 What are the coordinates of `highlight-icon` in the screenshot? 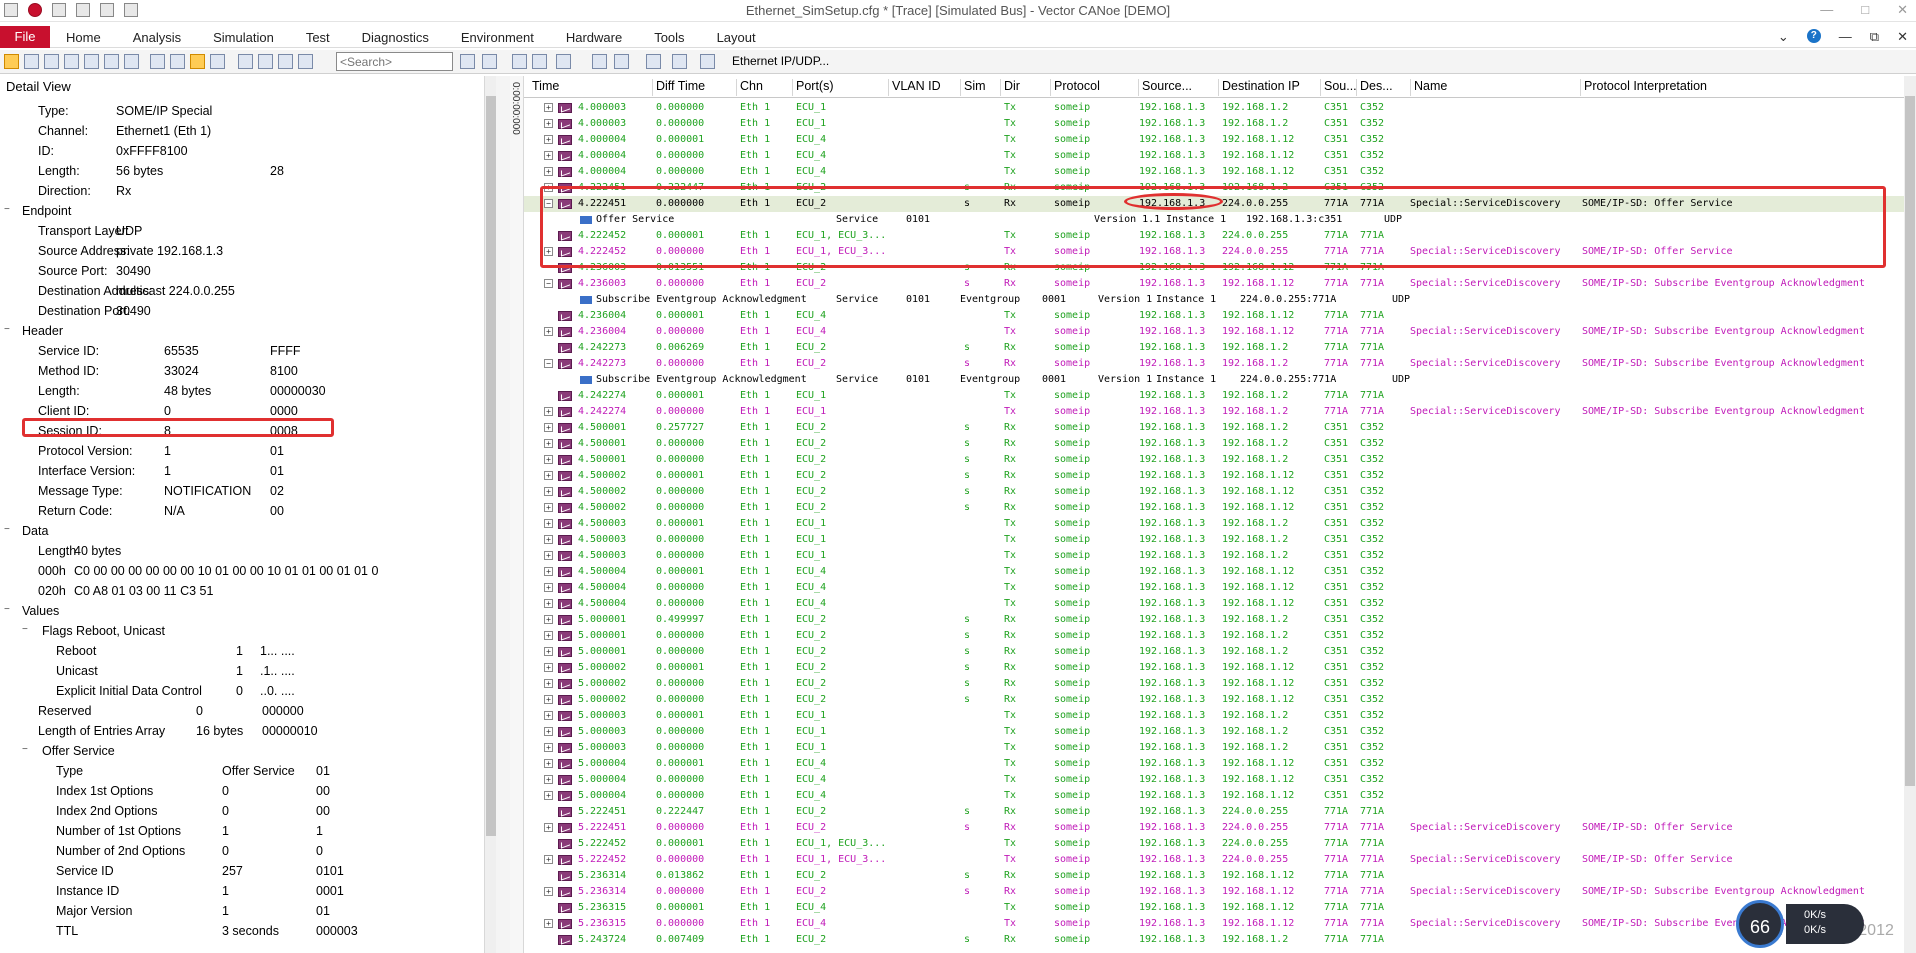 It's located at (707, 61).